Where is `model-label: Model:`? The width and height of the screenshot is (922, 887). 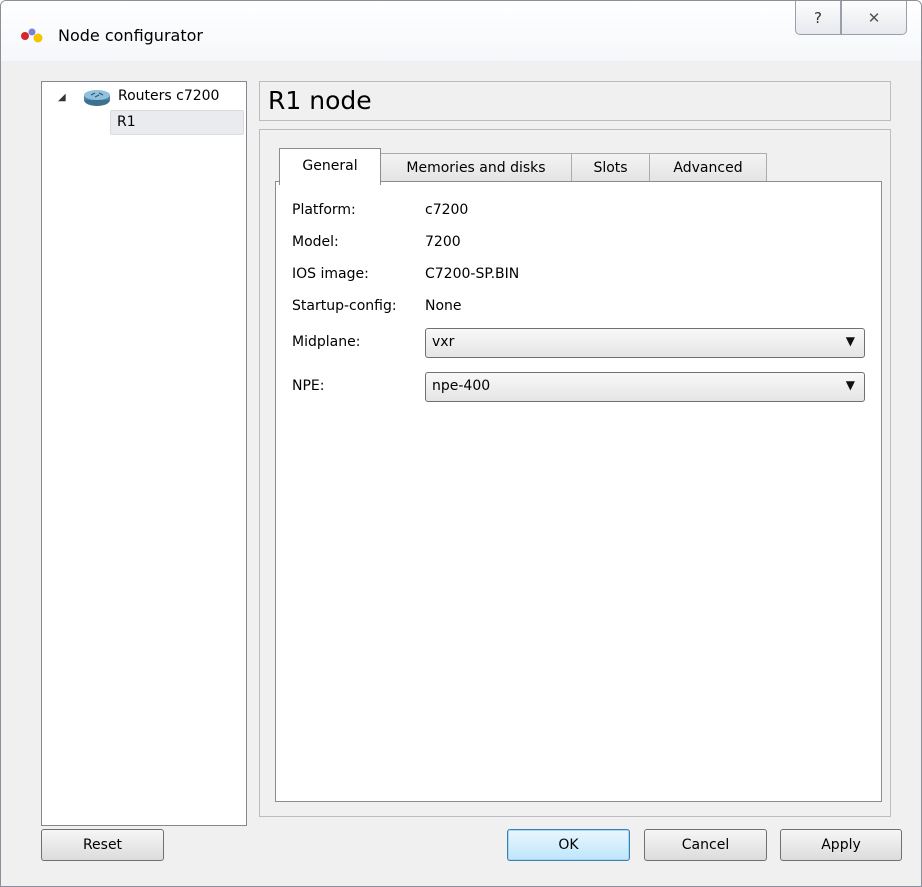 model-label: Model: is located at coordinates (315, 242).